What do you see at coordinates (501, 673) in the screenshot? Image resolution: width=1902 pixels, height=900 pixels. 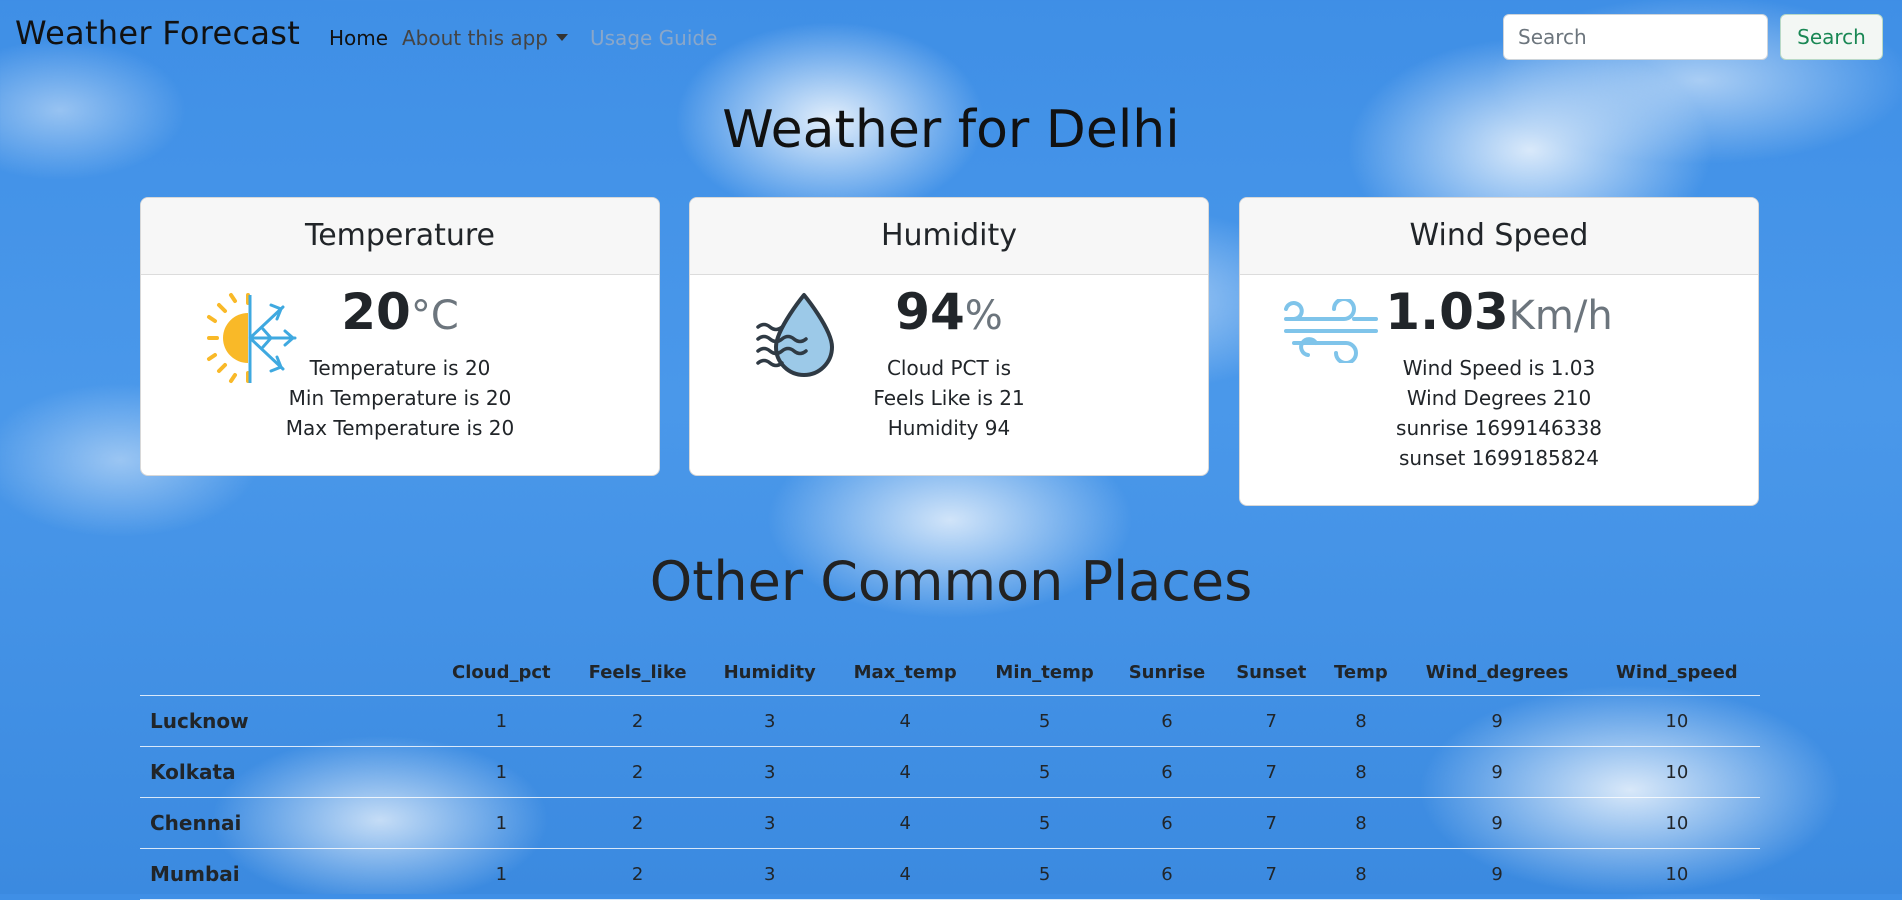 I see `table-header-cell: Cloud_pct` at bounding box center [501, 673].